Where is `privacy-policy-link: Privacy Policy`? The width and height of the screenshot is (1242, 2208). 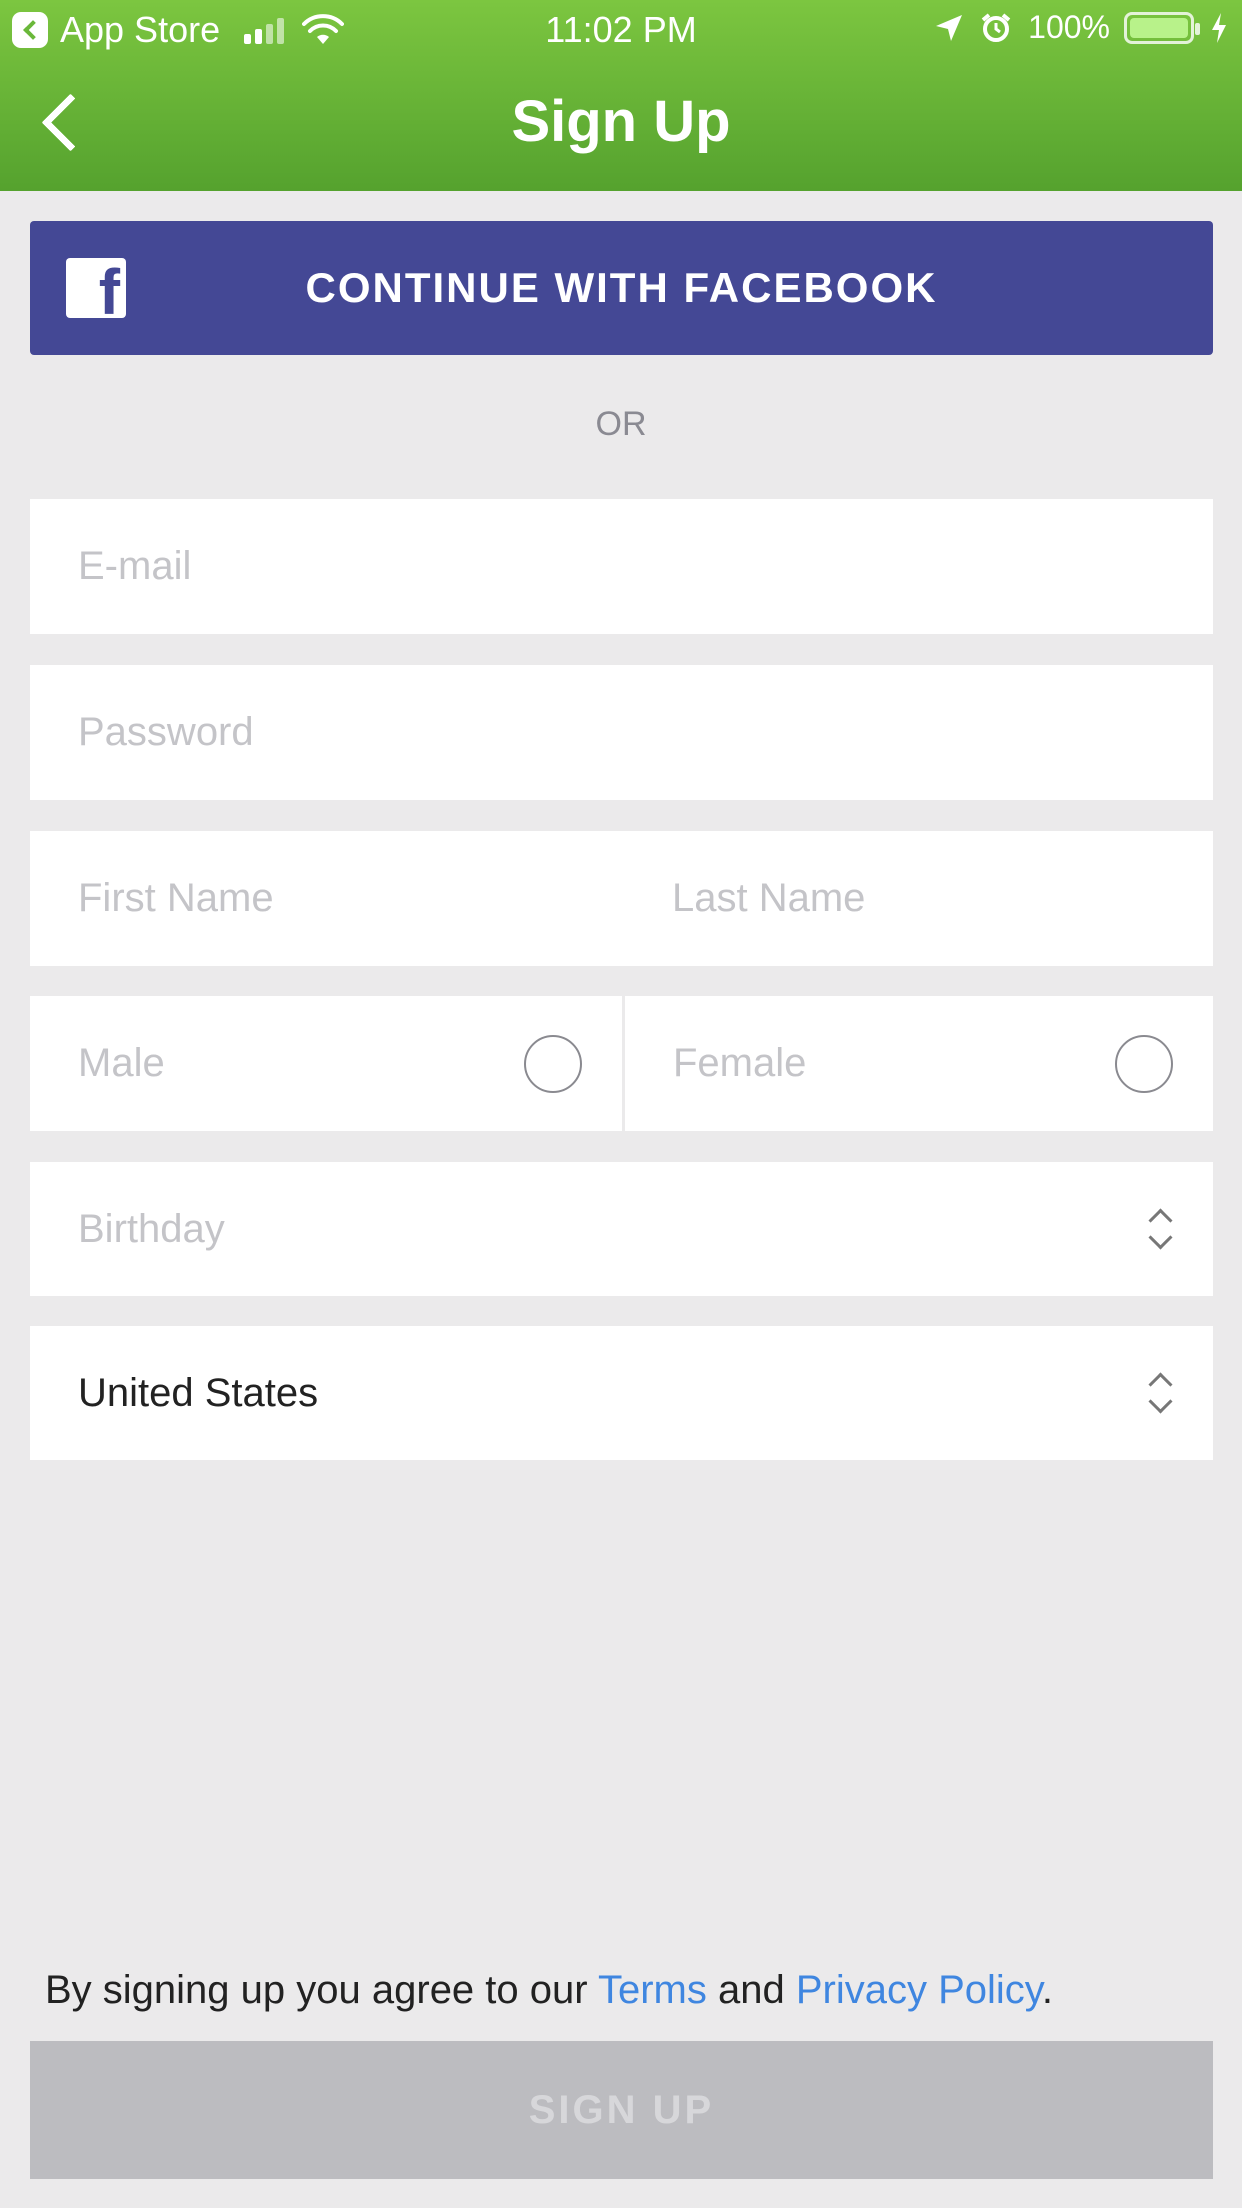
privacy-policy-link: Privacy Policy is located at coordinates (919, 1990).